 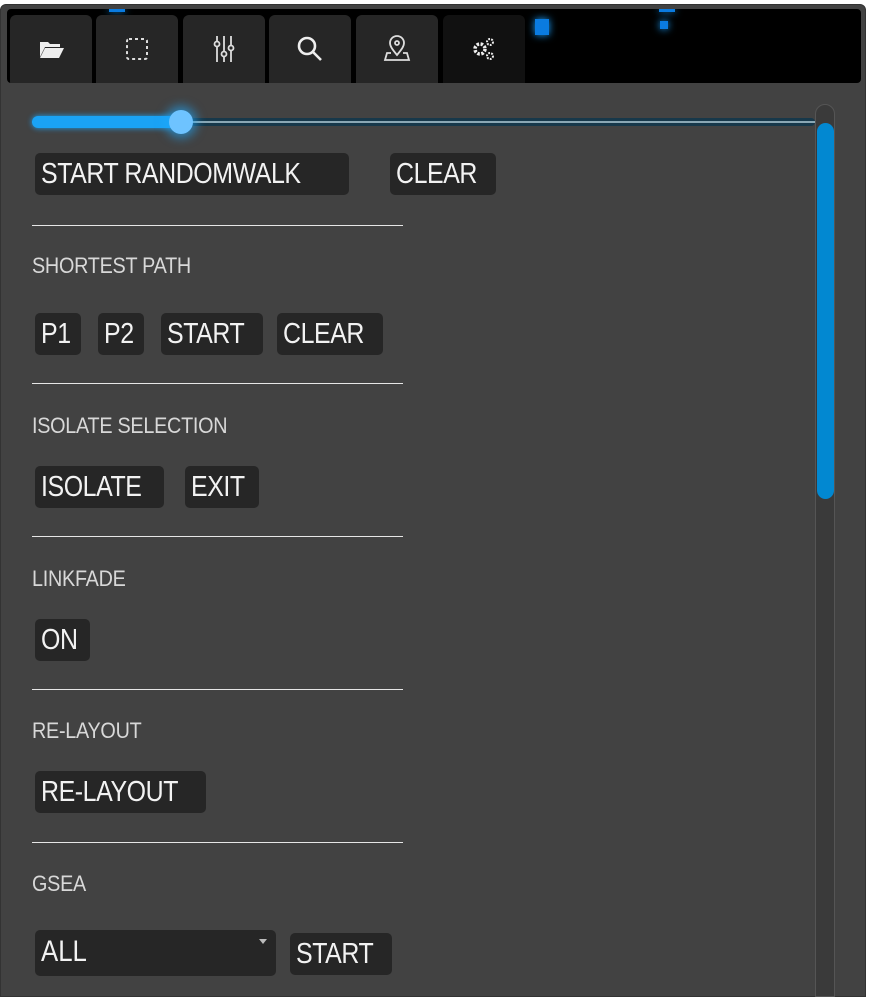 What do you see at coordinates (119, 334) in the screenshot?
I see `button-label: P2` at bounding box center [119, 334].